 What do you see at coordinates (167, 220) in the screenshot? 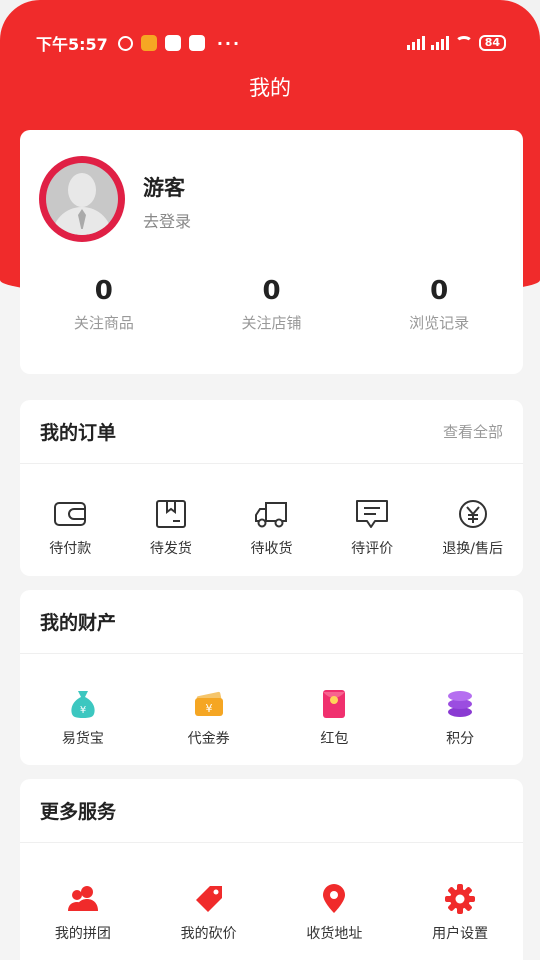
I see `login-link: 去登录` at bounding box center [167, 220].